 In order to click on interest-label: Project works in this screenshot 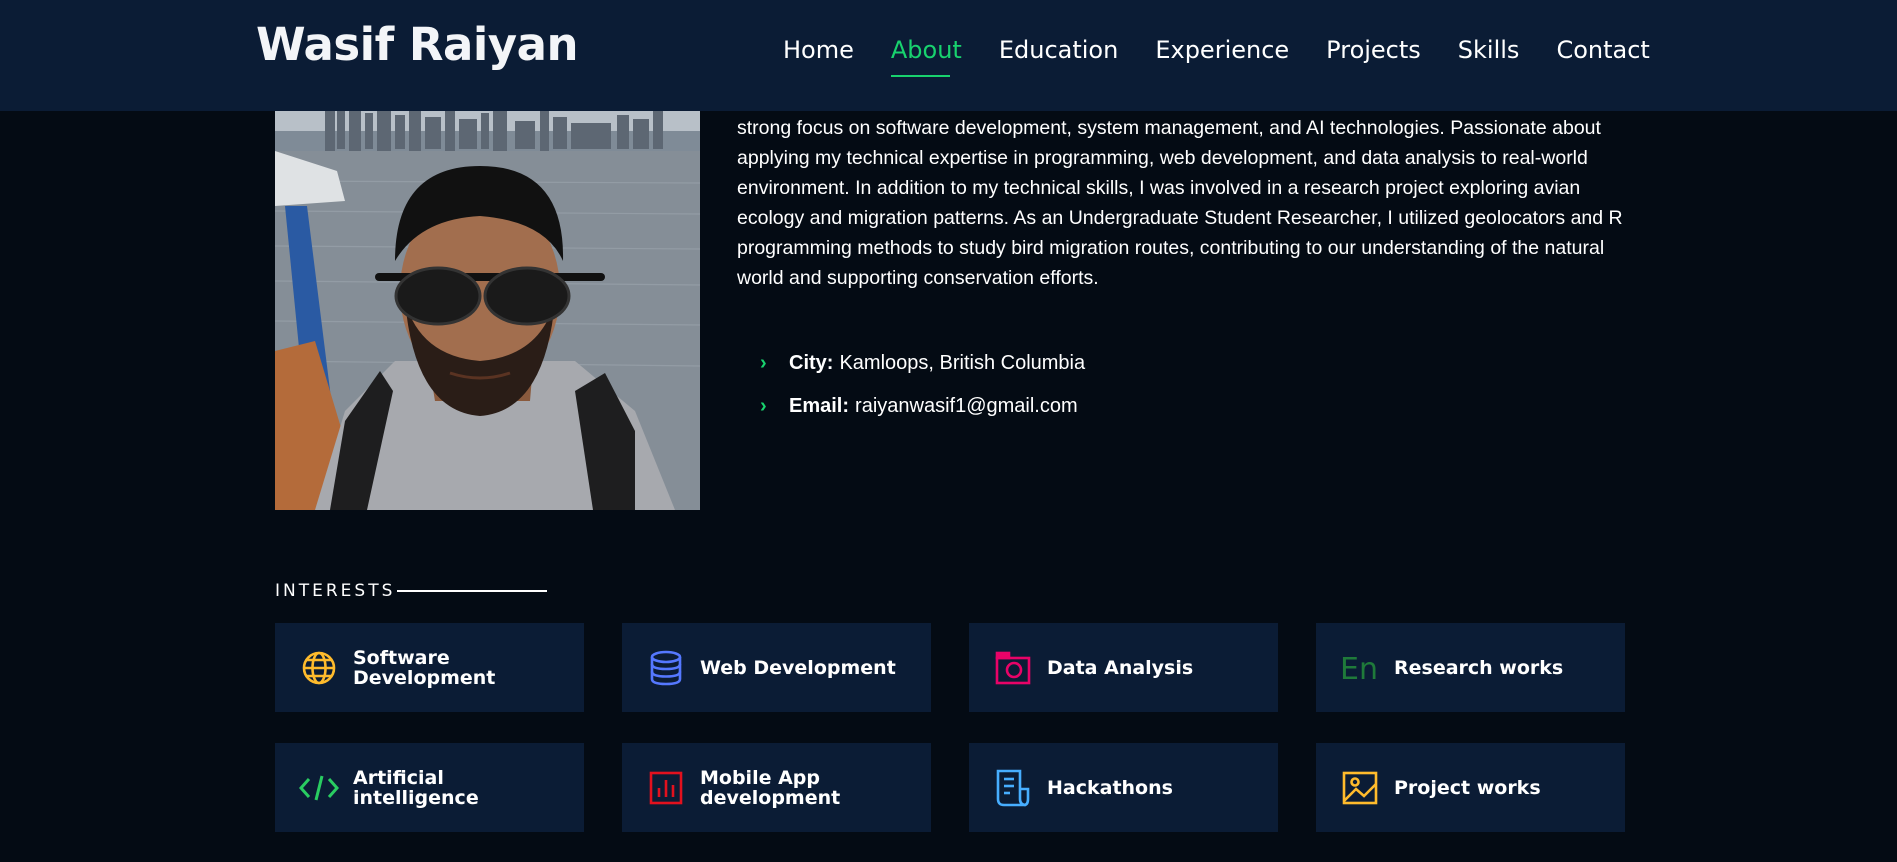, I will do `click(1467, 787)`.